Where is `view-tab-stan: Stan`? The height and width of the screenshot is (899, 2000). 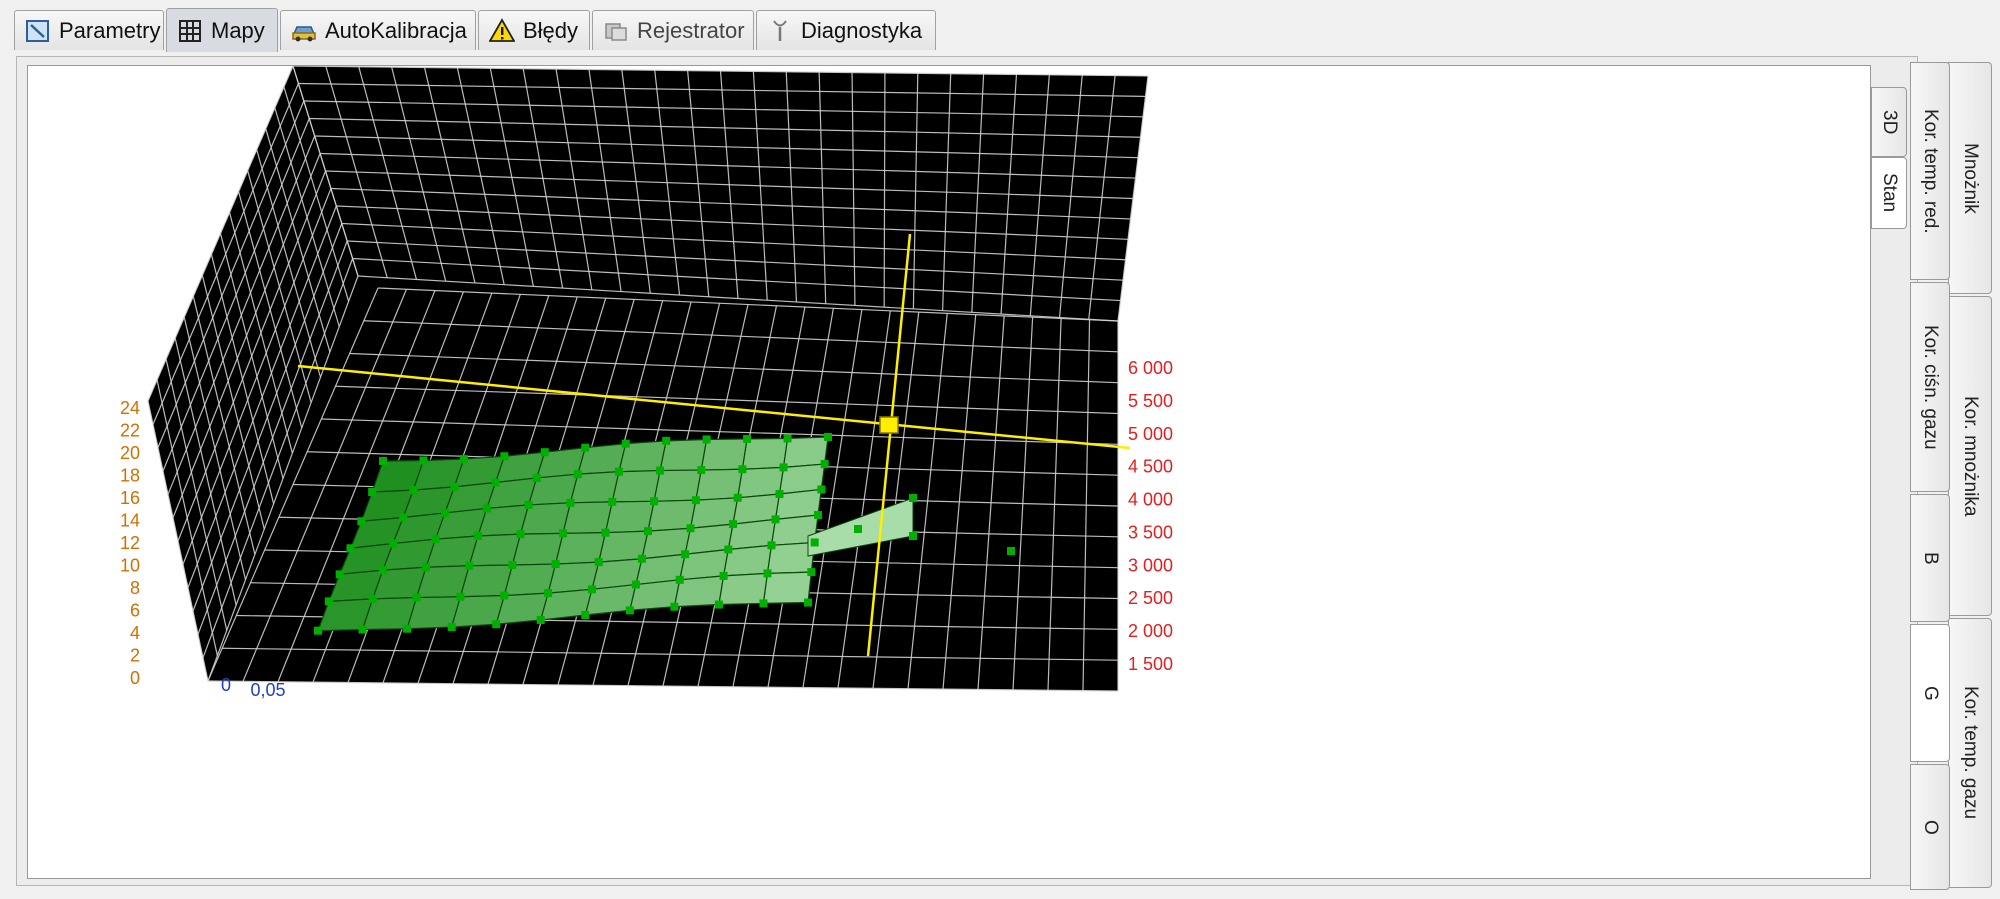 view-tab-stan: Stan is located at coordinates (1889, 193).